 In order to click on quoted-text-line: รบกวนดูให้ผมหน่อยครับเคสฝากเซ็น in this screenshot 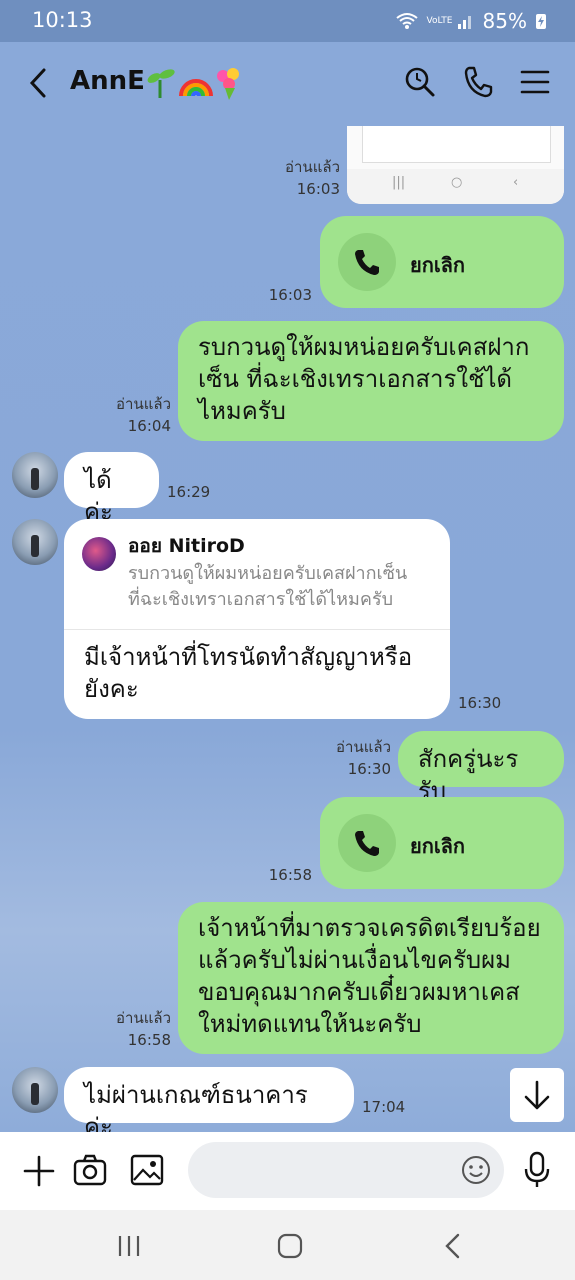, I will do `click(268, 573)`.